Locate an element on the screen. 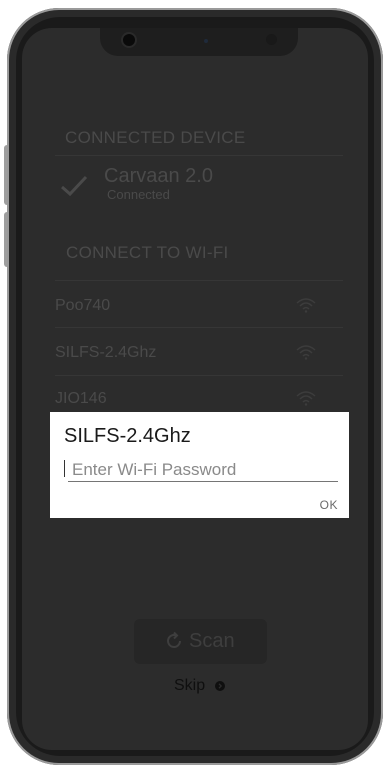  password-placeholder: Enter Wi-Fi Password is located at coordinates (154, 469).